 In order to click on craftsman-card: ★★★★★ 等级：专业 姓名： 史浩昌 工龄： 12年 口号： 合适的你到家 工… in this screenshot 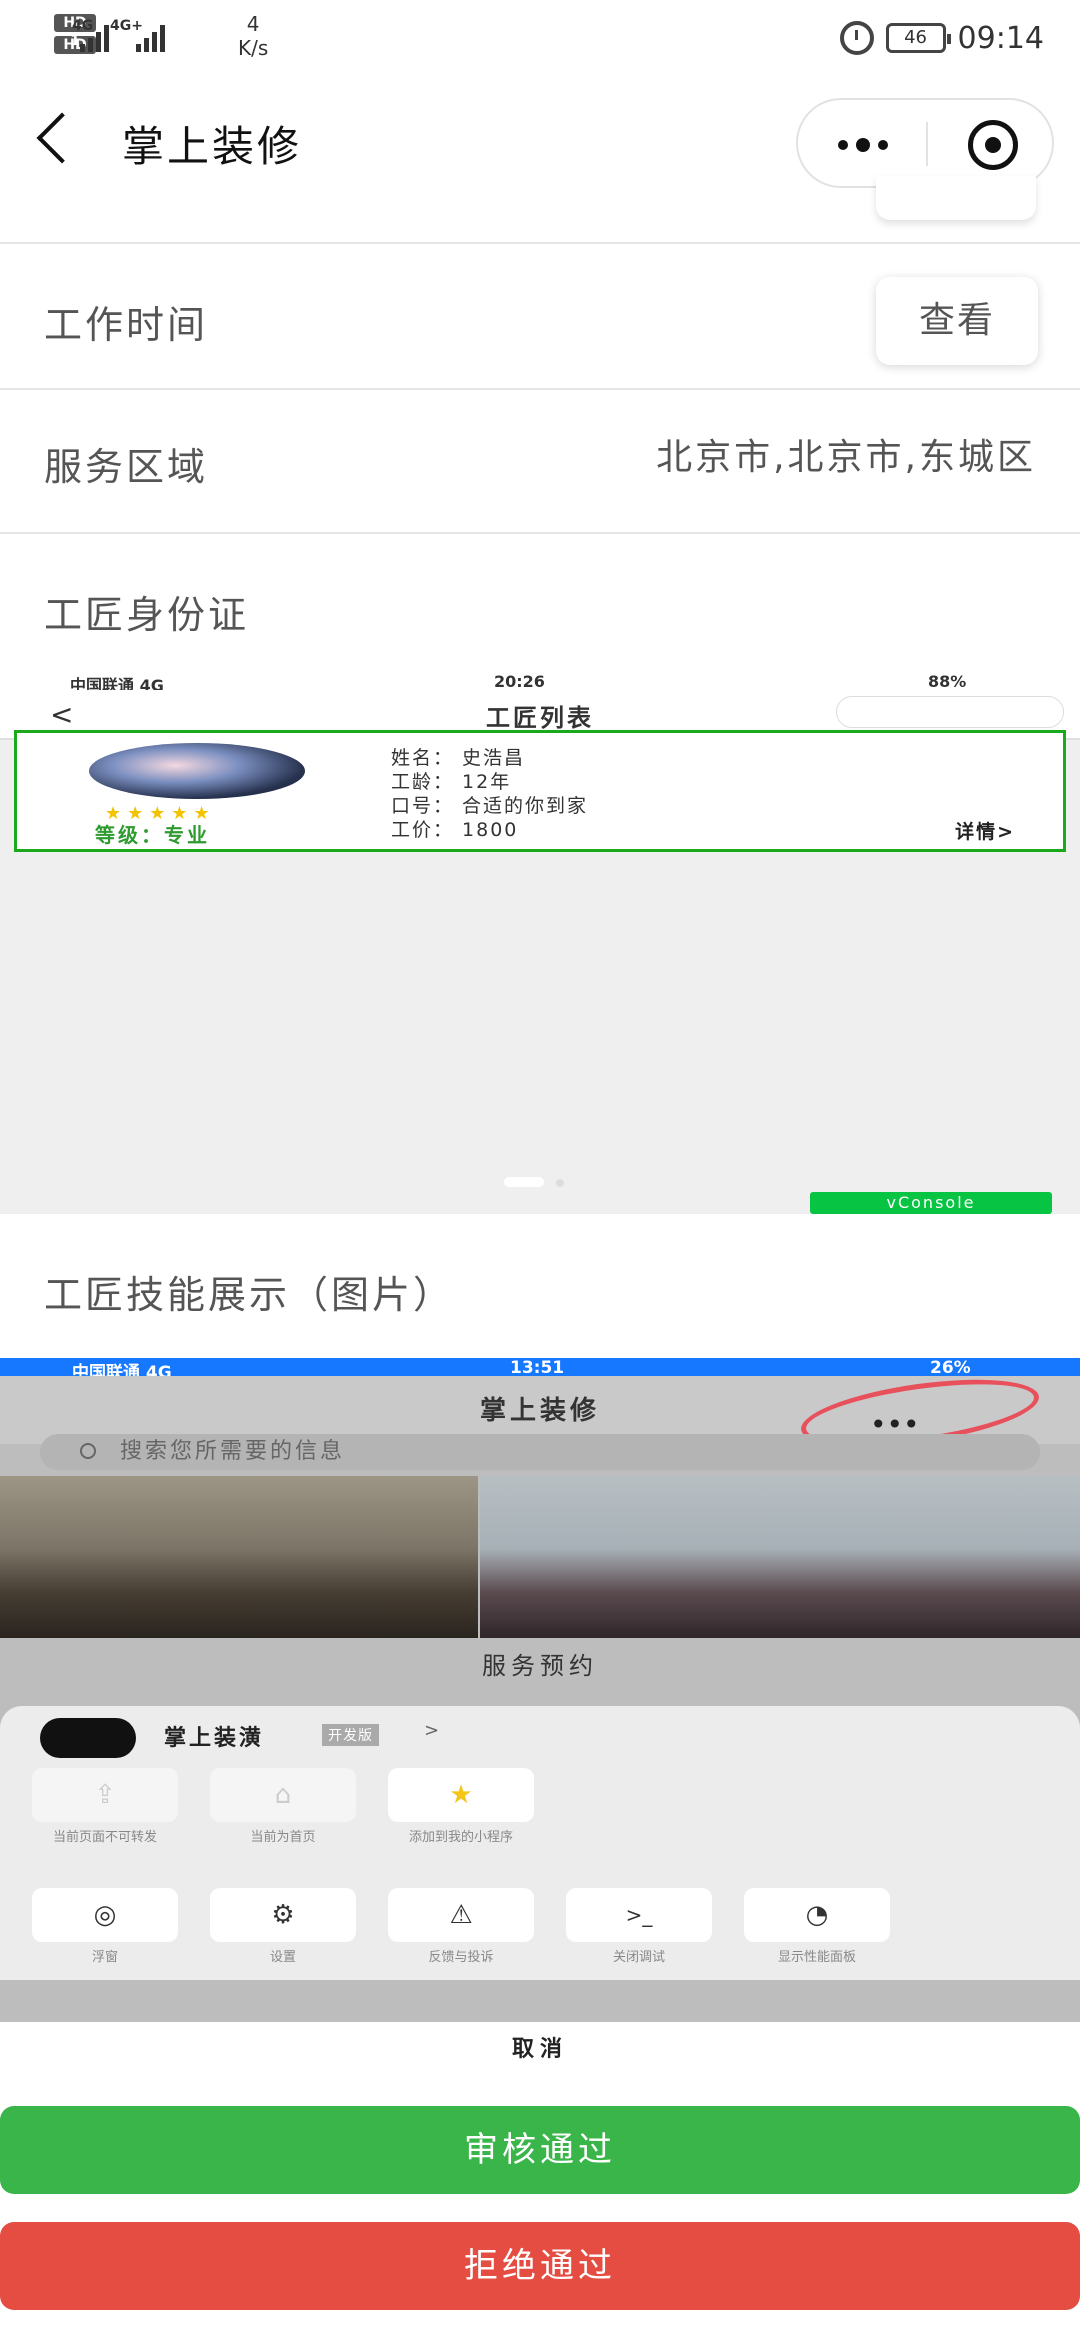, I will do `click(540, 791)`.